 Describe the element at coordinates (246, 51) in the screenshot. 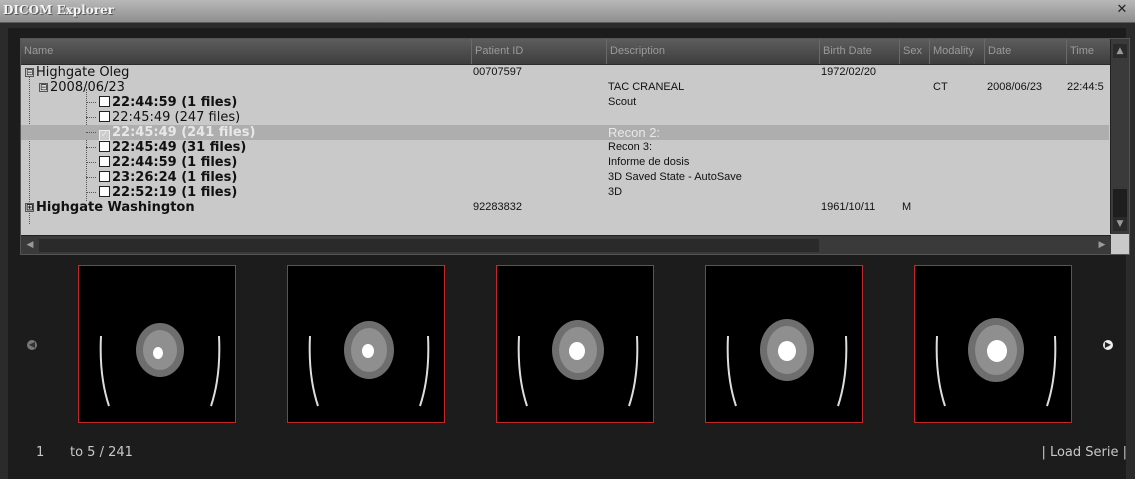

I see `col-header-name: Name` at that location.